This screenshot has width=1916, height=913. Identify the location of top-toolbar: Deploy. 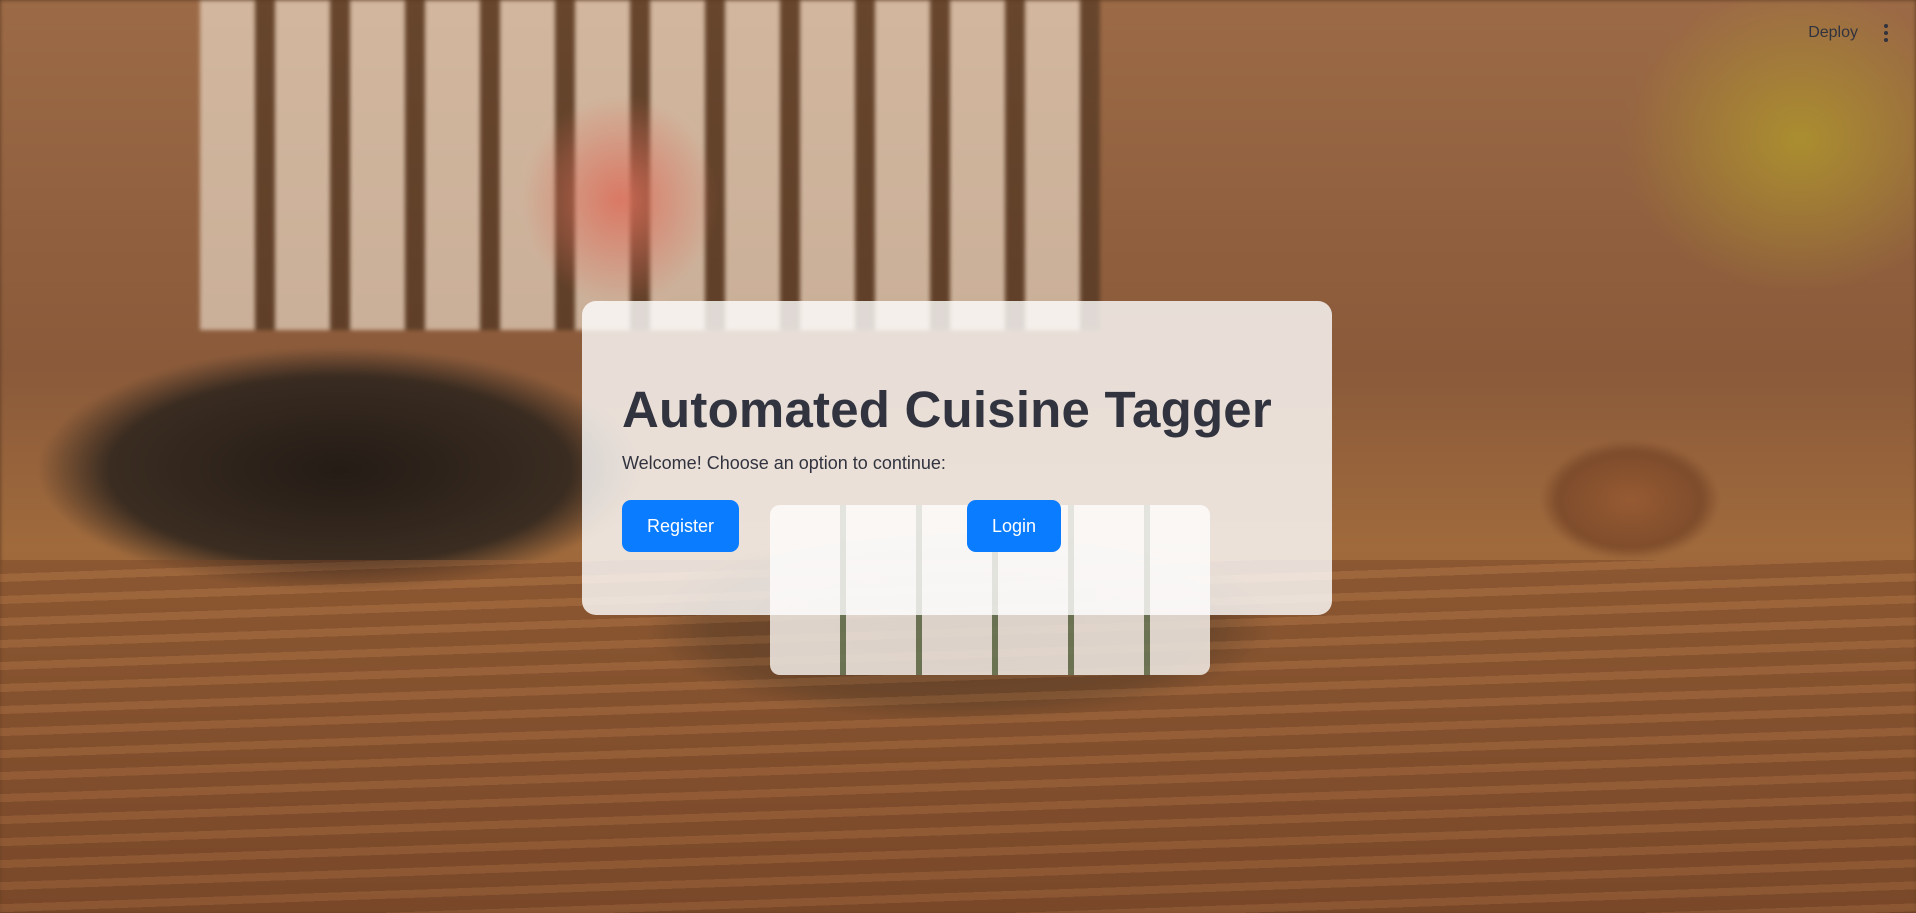
(1848, 33).